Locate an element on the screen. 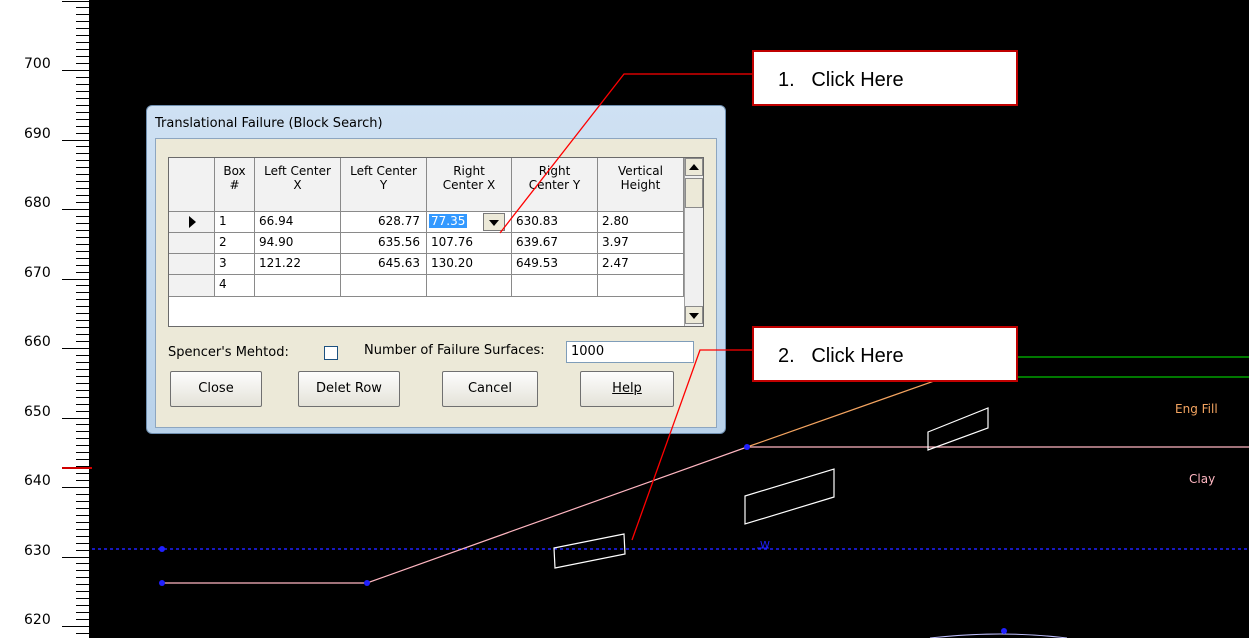 The height and width of the screenshot is (638, 1249). cell-vertical-height is located at coordinates (641, 286).